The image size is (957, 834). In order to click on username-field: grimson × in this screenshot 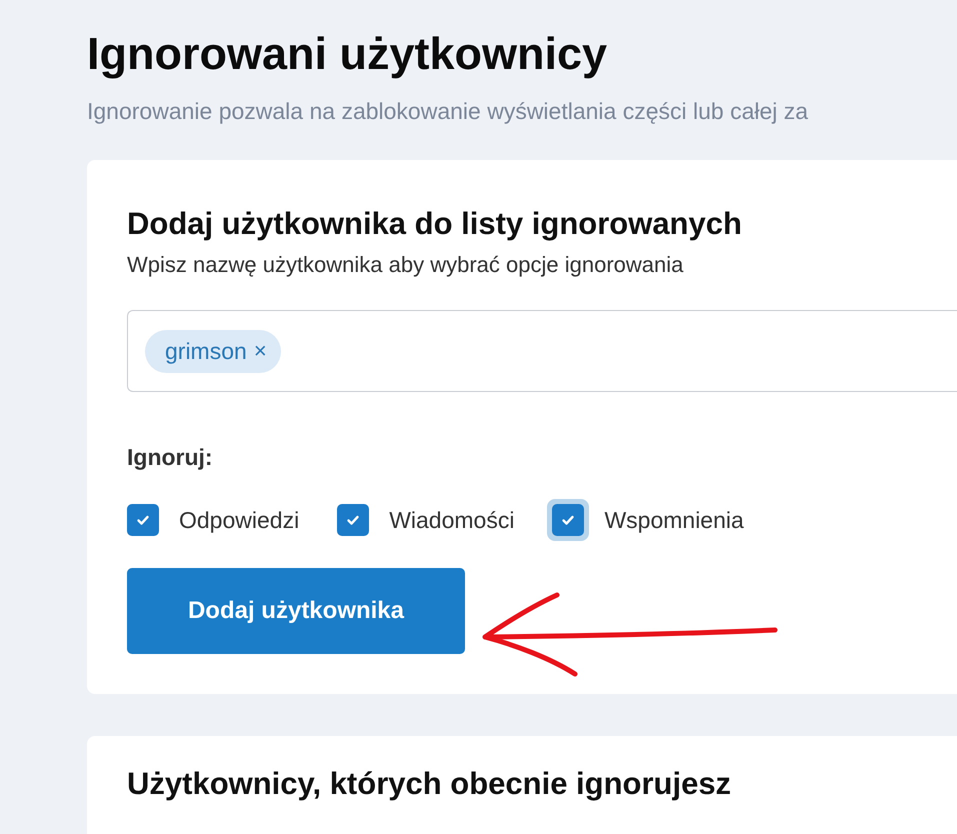, I will do `click(542, 351)`.